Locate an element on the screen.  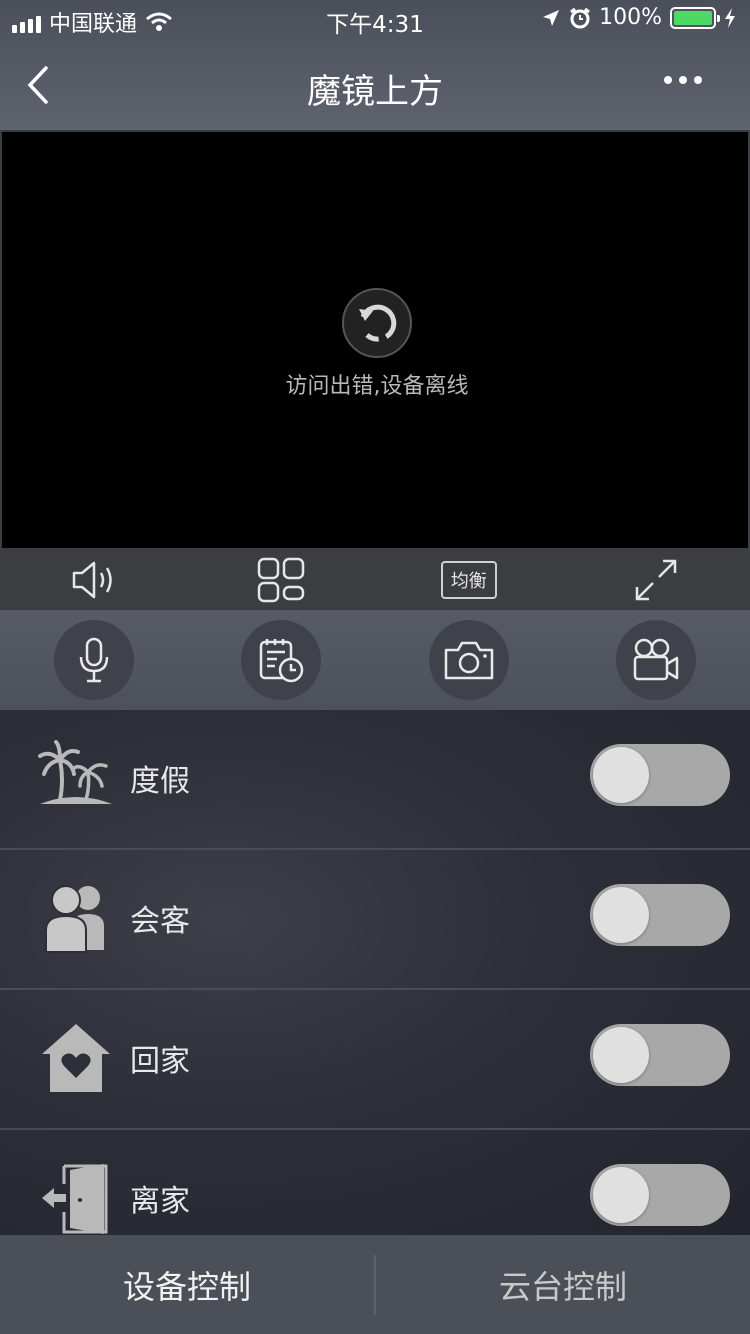
people-icon is located at coordinates (74, 919).